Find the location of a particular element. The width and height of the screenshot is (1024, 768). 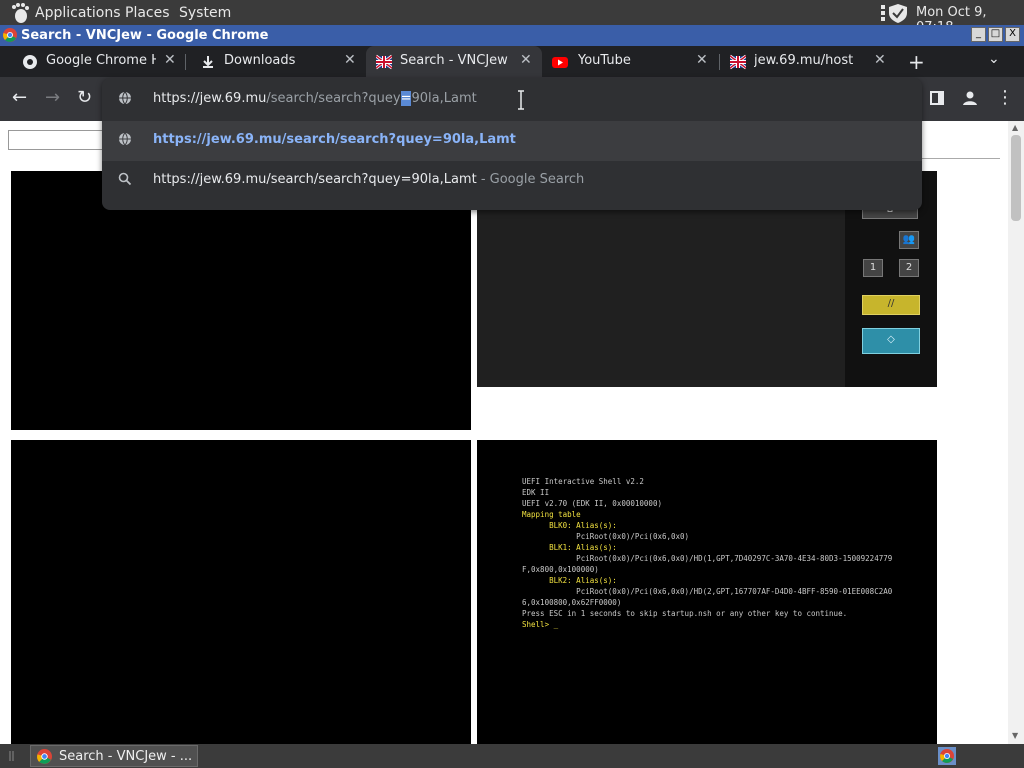

address-path-tail: 90la,Lamt is located at coordinates (444, 98).